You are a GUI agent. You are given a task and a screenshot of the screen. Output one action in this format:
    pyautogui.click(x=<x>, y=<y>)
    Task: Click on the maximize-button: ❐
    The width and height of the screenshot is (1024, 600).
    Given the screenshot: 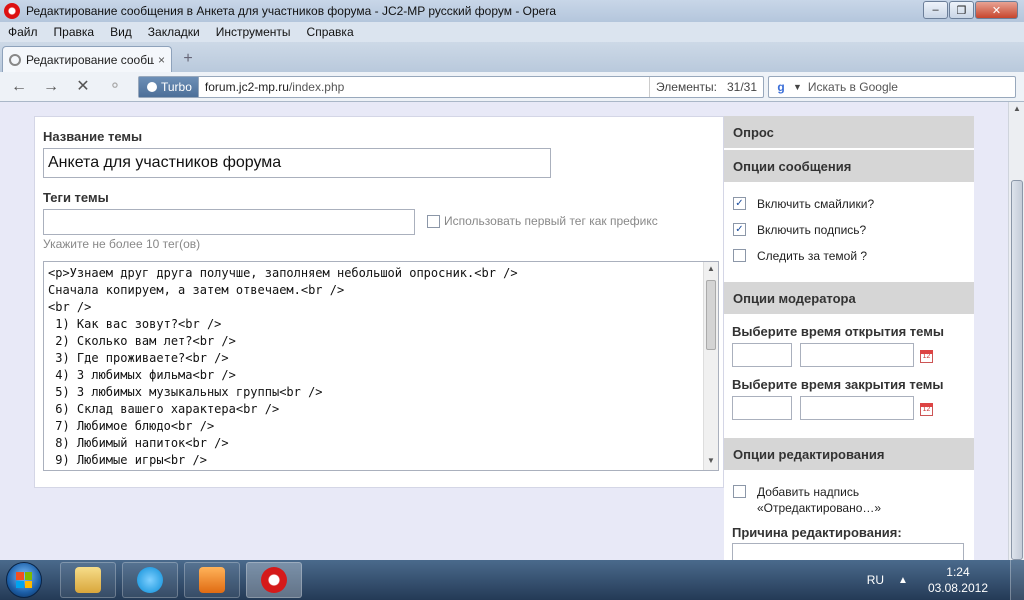 What is the action you would take?
    pyautogui.click(x=961, y=10)
    